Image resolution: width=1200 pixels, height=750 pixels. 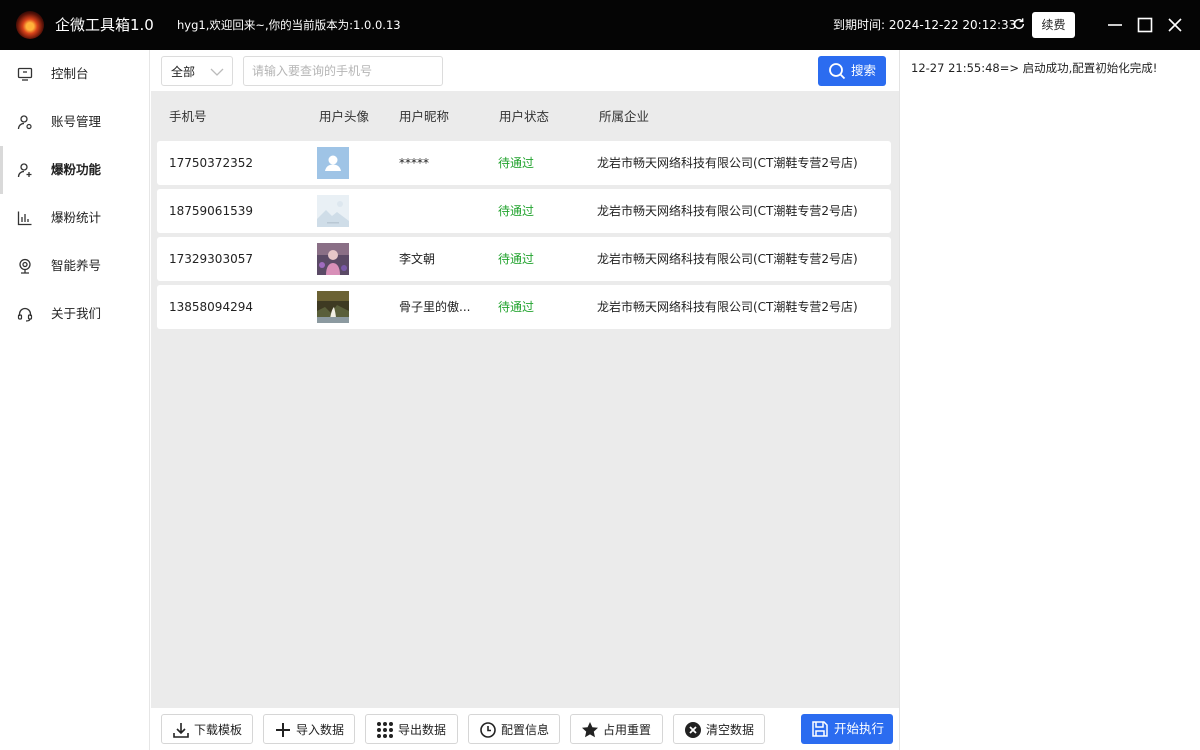 What do you see at coordinates (183, 72) in the screenshot?
I see `filter-value: 全部` at bounding box center [183, 72].